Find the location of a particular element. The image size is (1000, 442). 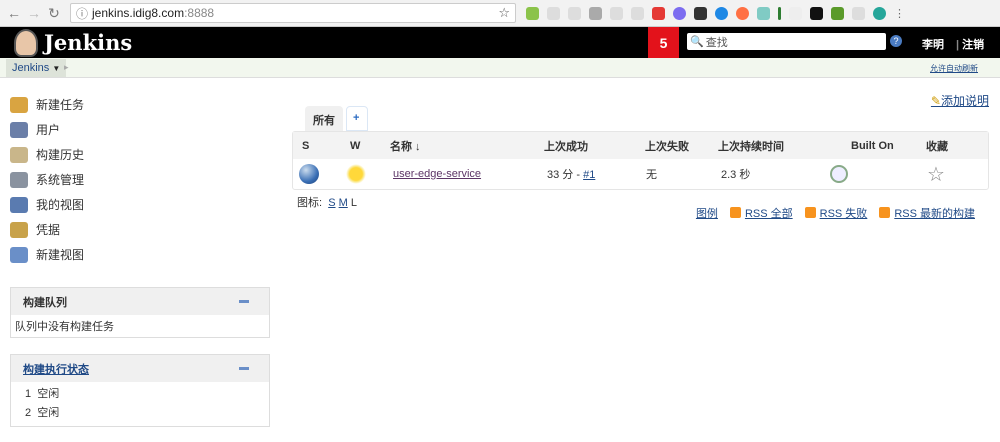

sidebar-item-label: 我的视图 is located at coordinates (60, 205).